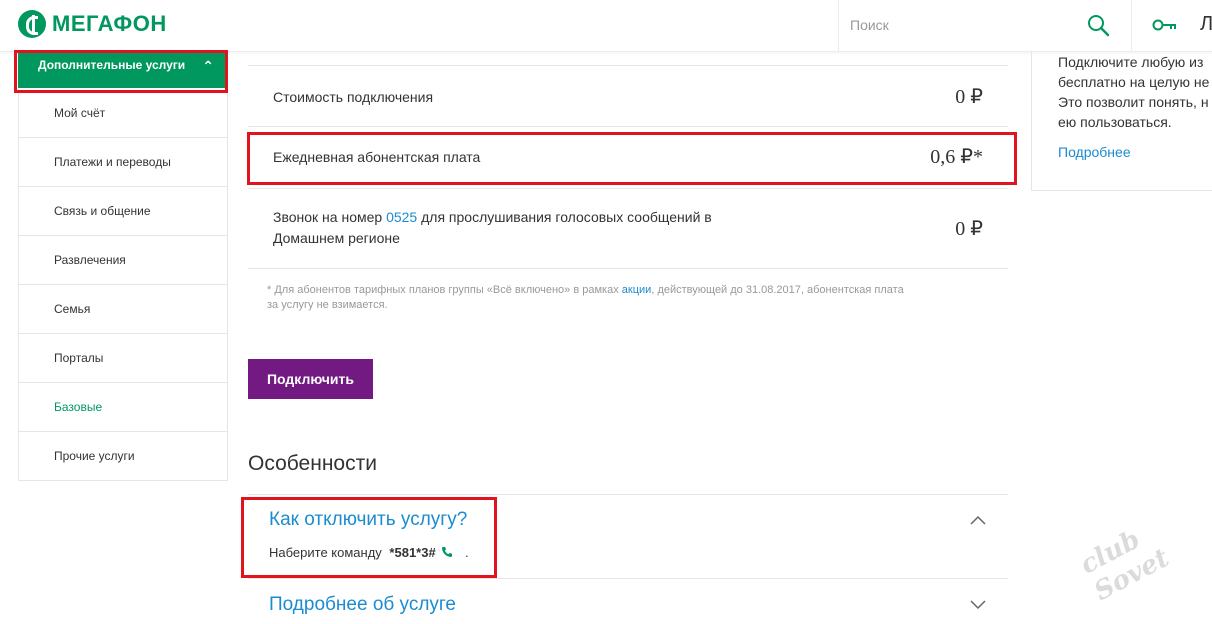  I want to click on sidebar-item-payments: Платежи и переводы, so click(123, 162).